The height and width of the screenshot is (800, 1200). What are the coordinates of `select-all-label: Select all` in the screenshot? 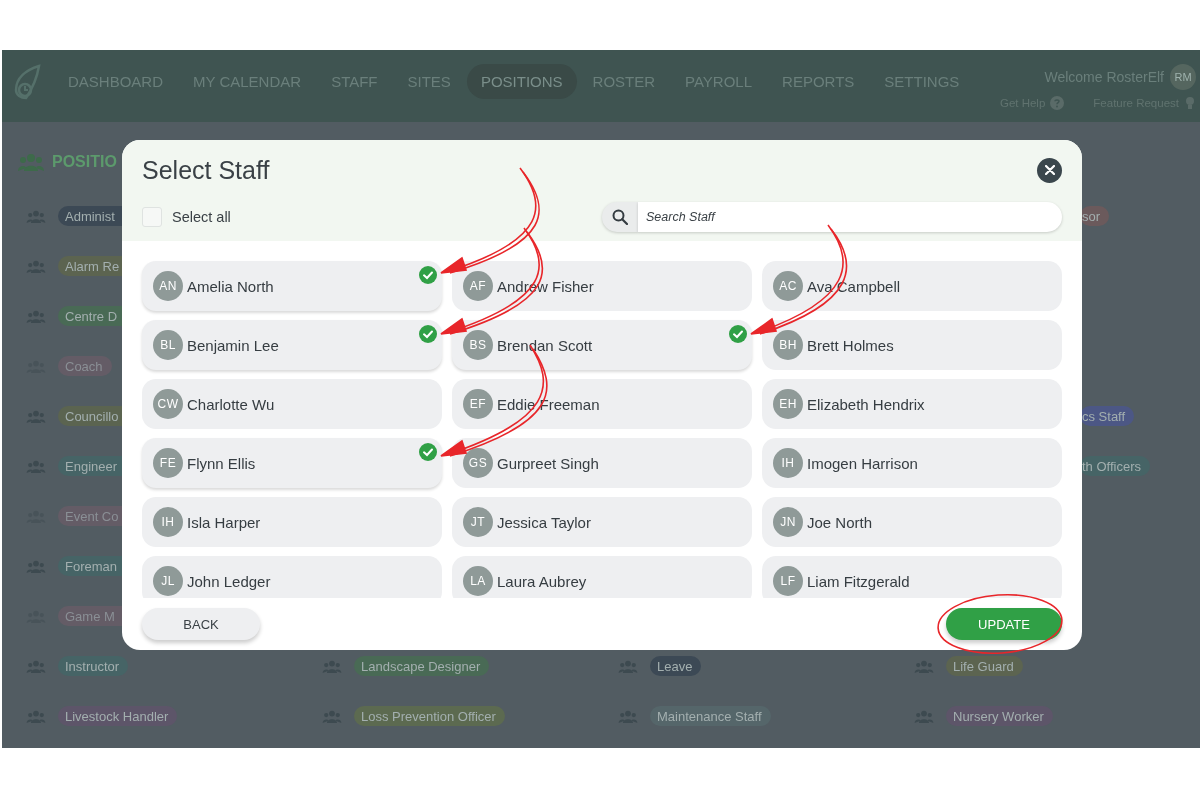 It's located at (201, 217).